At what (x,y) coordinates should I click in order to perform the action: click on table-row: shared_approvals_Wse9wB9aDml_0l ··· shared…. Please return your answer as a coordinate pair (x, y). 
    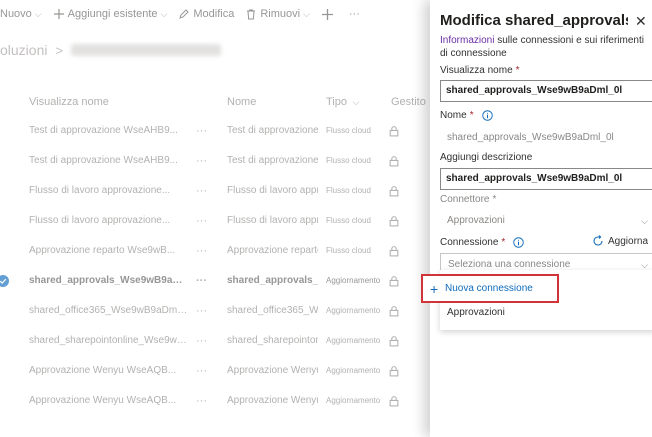
    Looking at the image, I should click on (215, 281).